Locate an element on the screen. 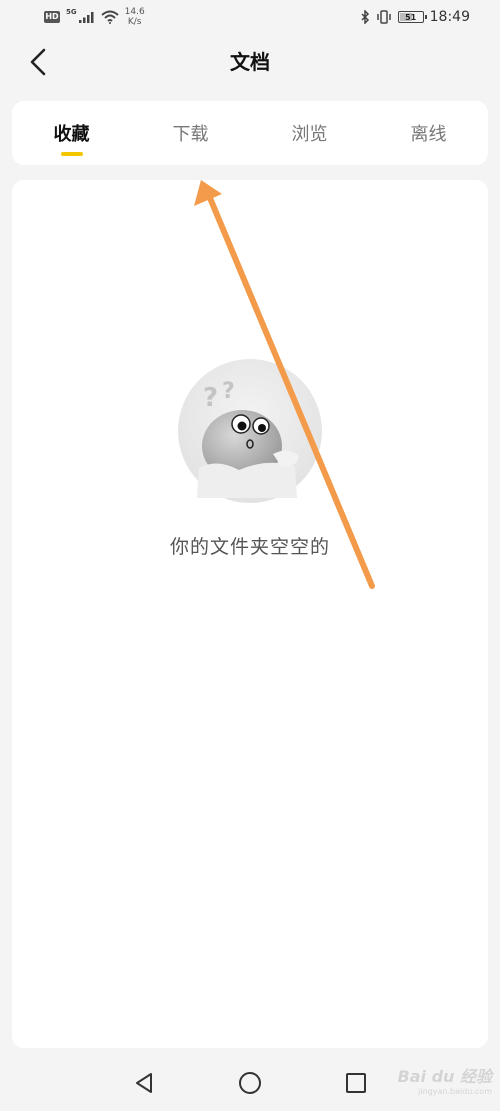  tab-label: 下载 is located at coordinates (190, 134).